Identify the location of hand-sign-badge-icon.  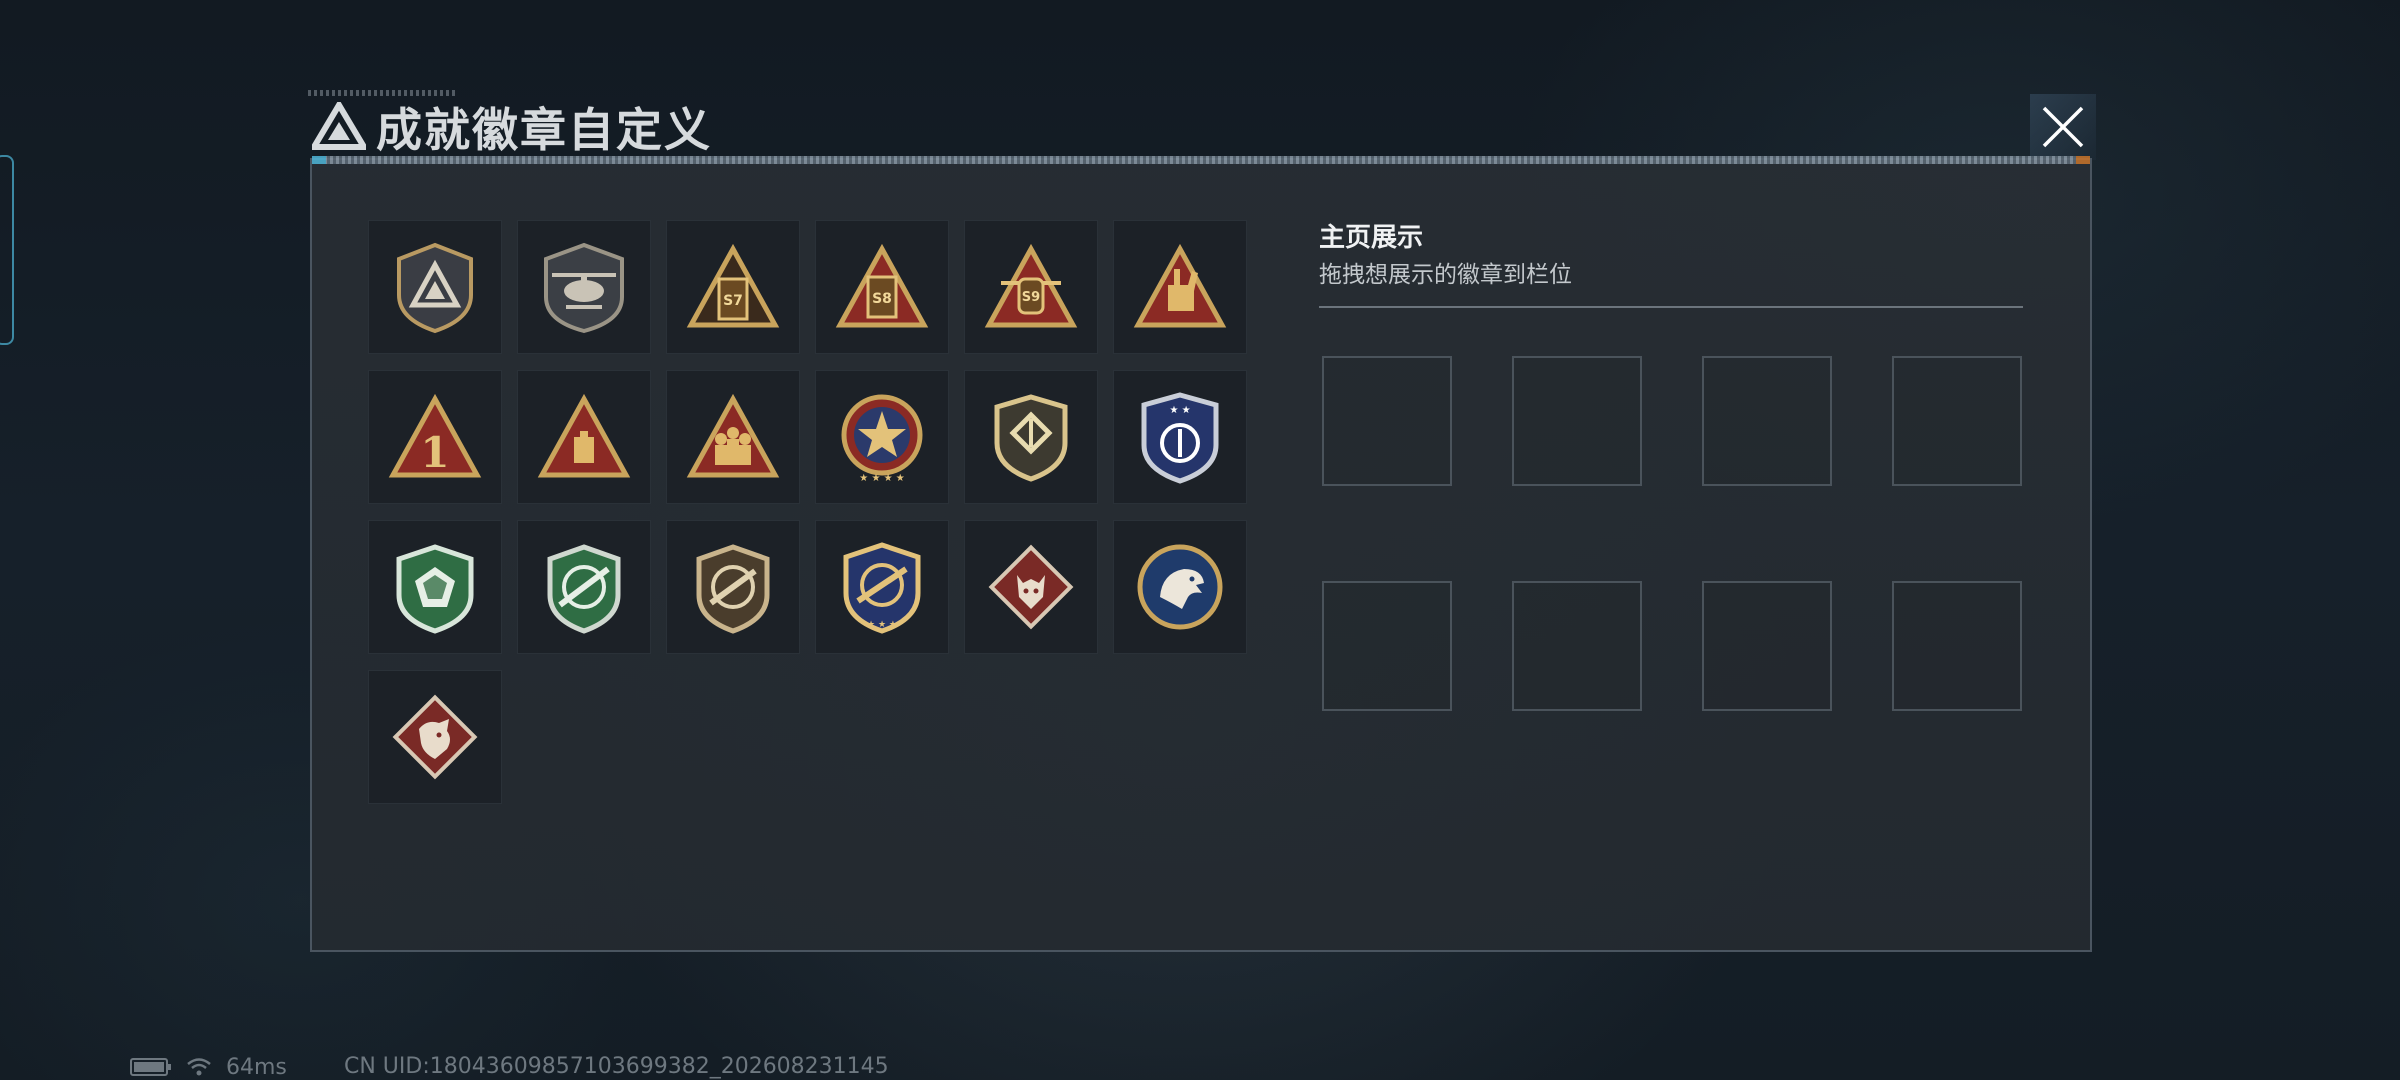
(1180, 285).